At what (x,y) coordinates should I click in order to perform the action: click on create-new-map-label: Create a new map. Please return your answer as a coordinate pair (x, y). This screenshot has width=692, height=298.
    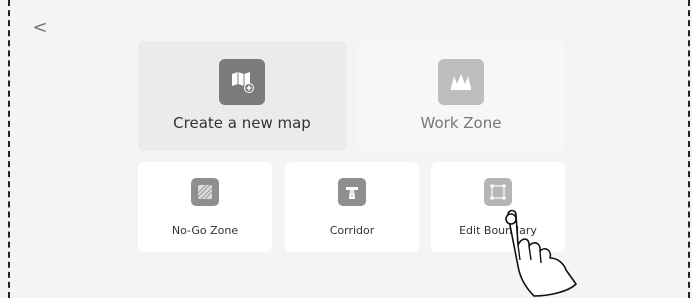
    Looking at the image, I should click on (242, 123).